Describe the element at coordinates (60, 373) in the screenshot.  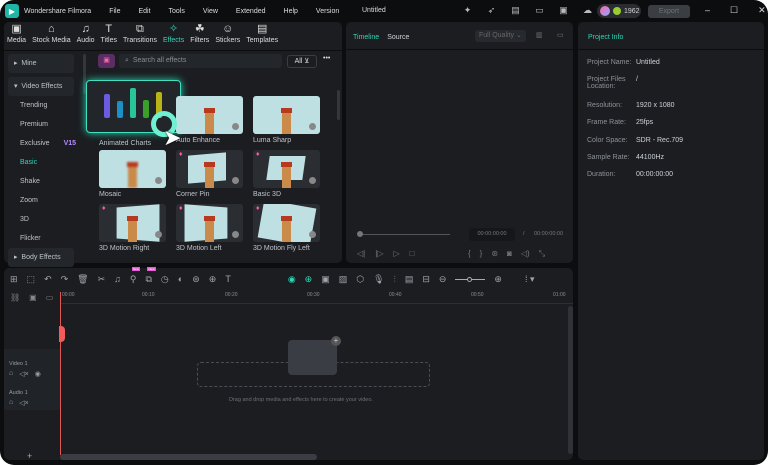
I see `playhead` at that location.